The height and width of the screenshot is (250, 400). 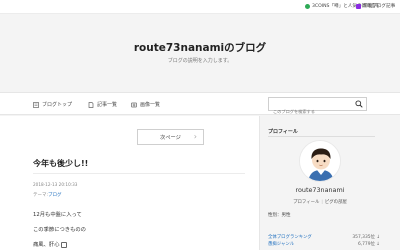 What do you see at coordinates (60, 163) in the screenshot?
I see `post-title: 今年も後少し!!` at bounding box center [60, 163].